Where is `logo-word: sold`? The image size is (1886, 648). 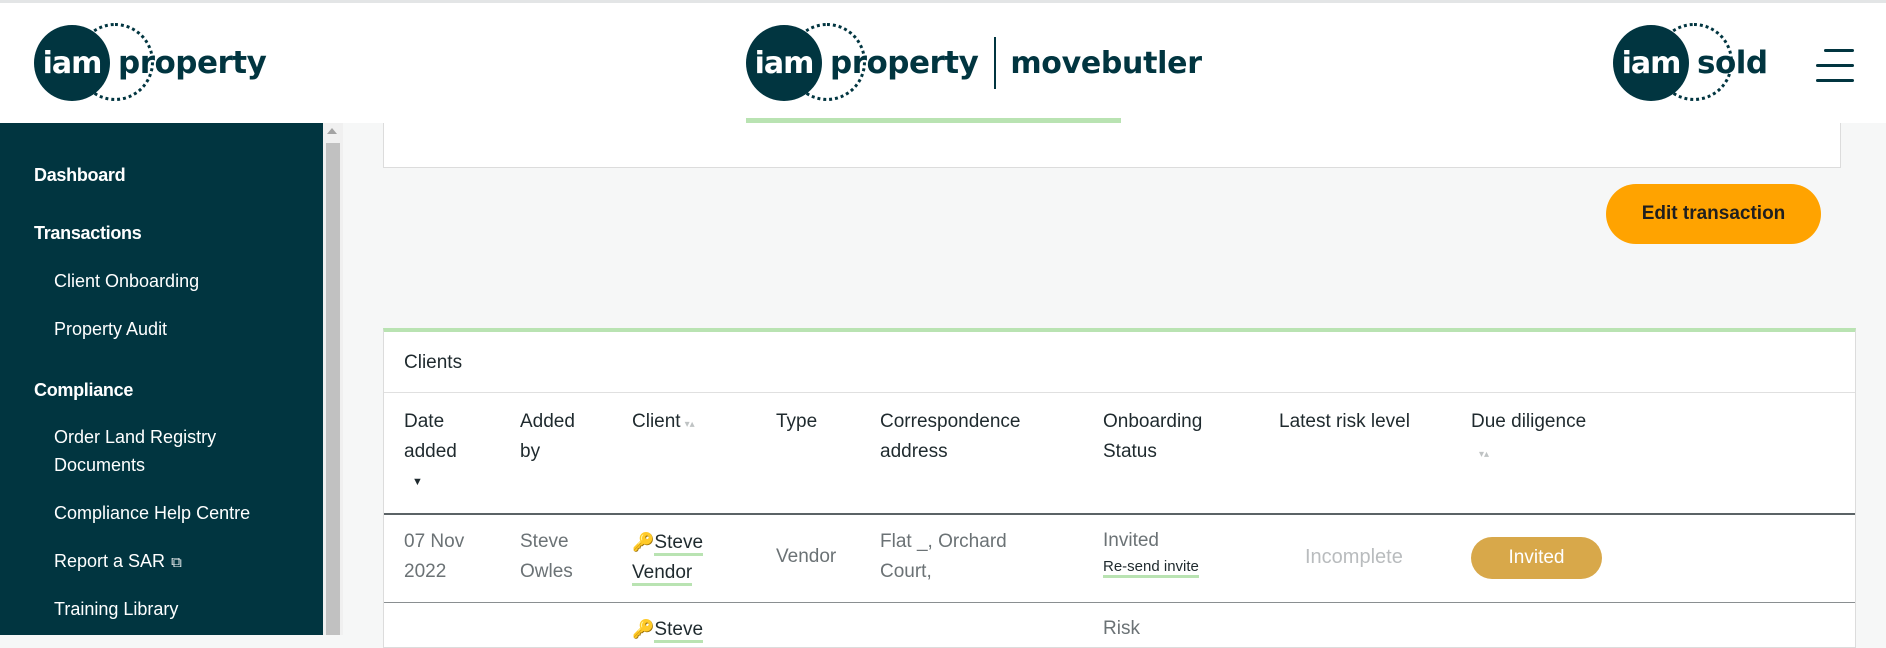 logo-word: sold is located at coordinates (1732, 63).